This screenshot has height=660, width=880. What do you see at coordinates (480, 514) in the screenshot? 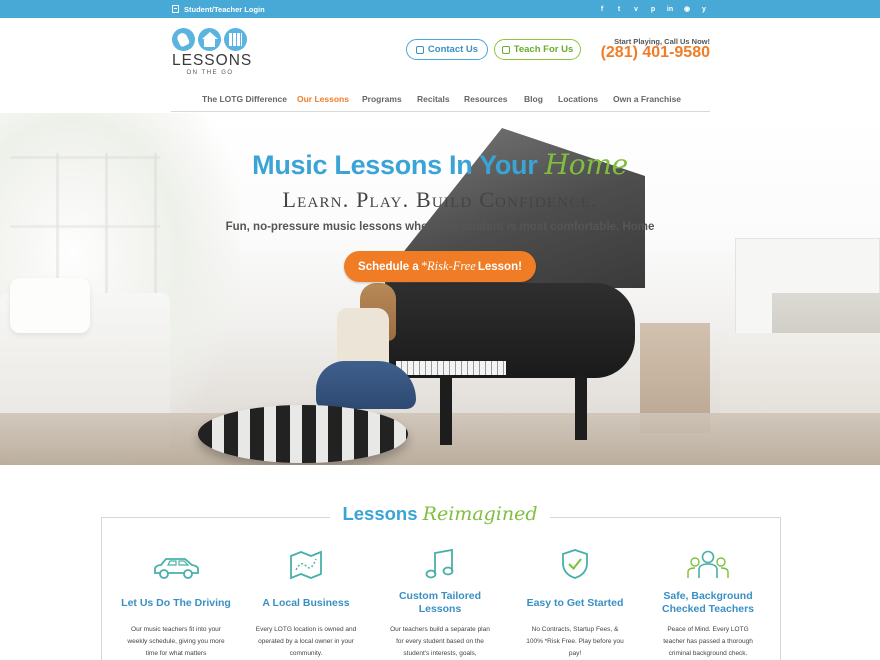
I see `lessons-title-accent: Reimagined` at bounding box center [480, 514].